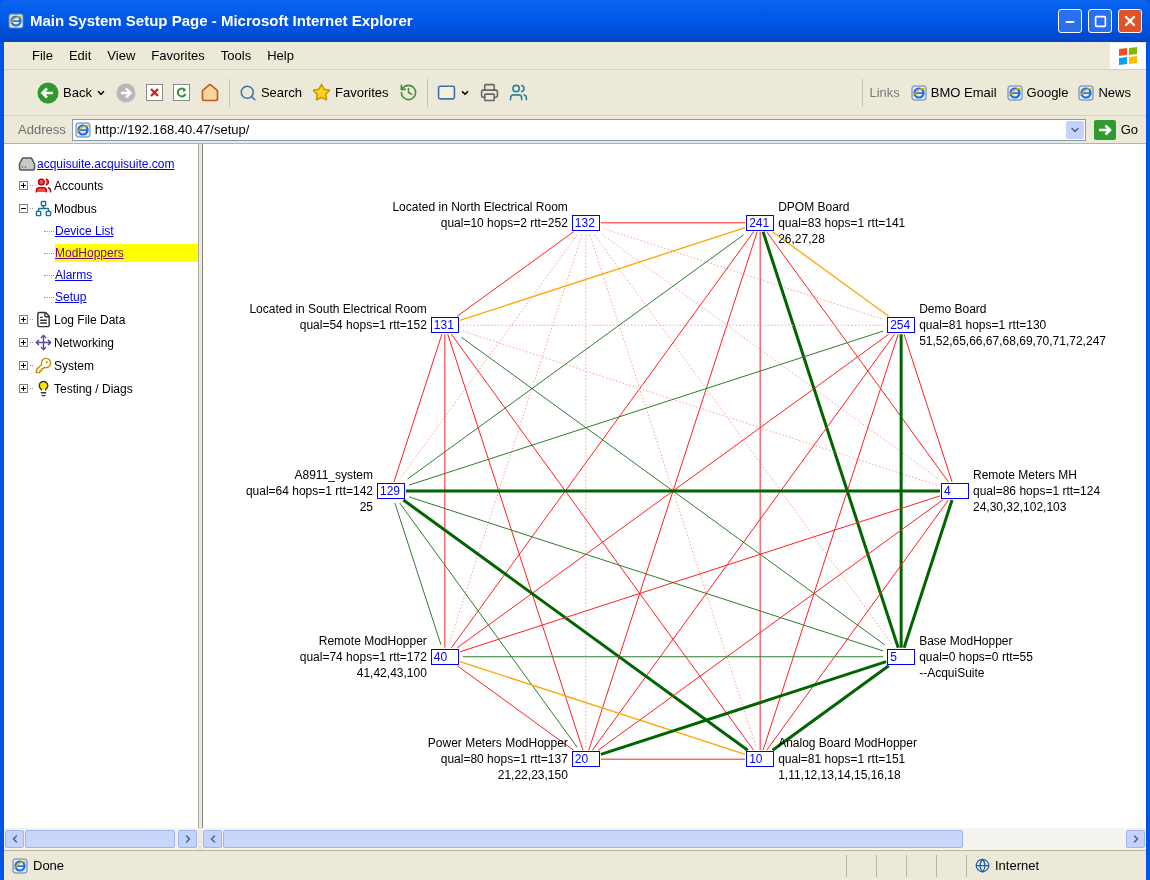  What do you see at coordinates (43, 208) in the screenshot?
I see `network-icon` at bounding box center [43, 208].